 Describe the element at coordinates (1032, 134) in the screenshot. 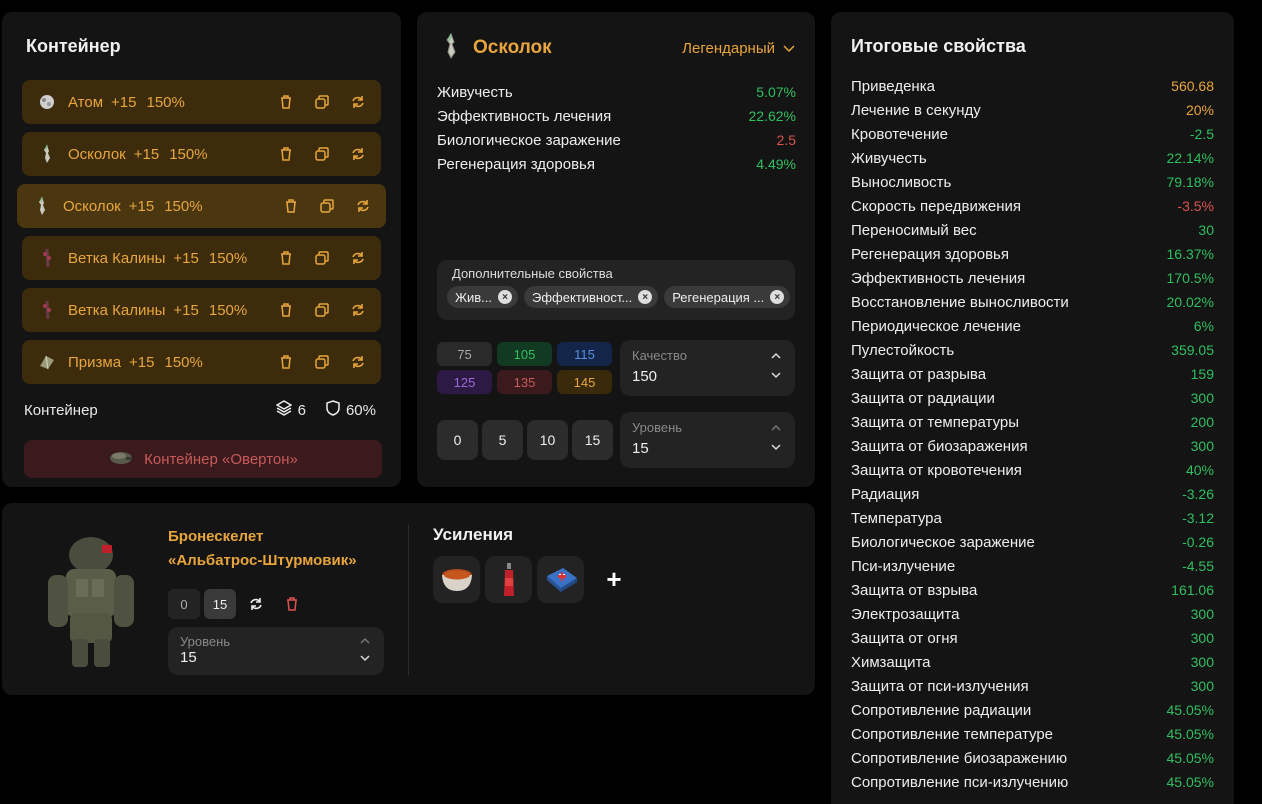

I see `total-property-row: Кровотечение -2.5` at that location.